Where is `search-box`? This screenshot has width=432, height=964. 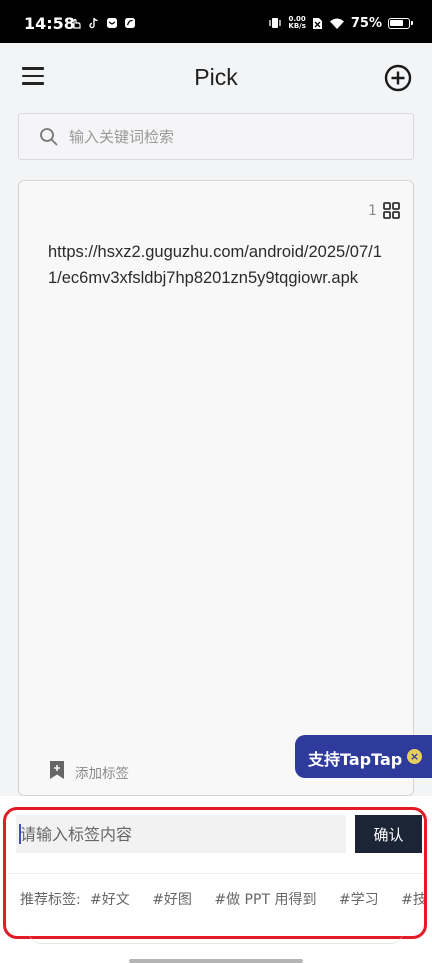 search-box is located at coordinates (216, 136).